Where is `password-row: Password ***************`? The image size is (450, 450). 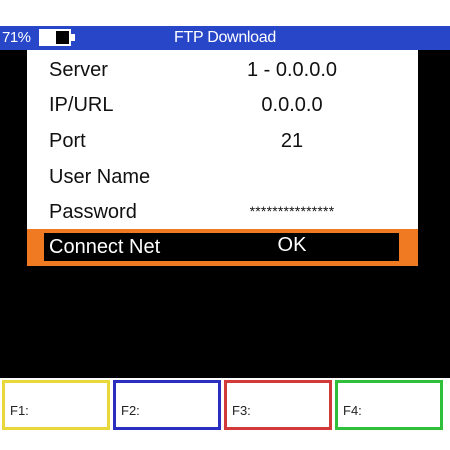 password-row: Password *************** is located at coordinates (222, 211).